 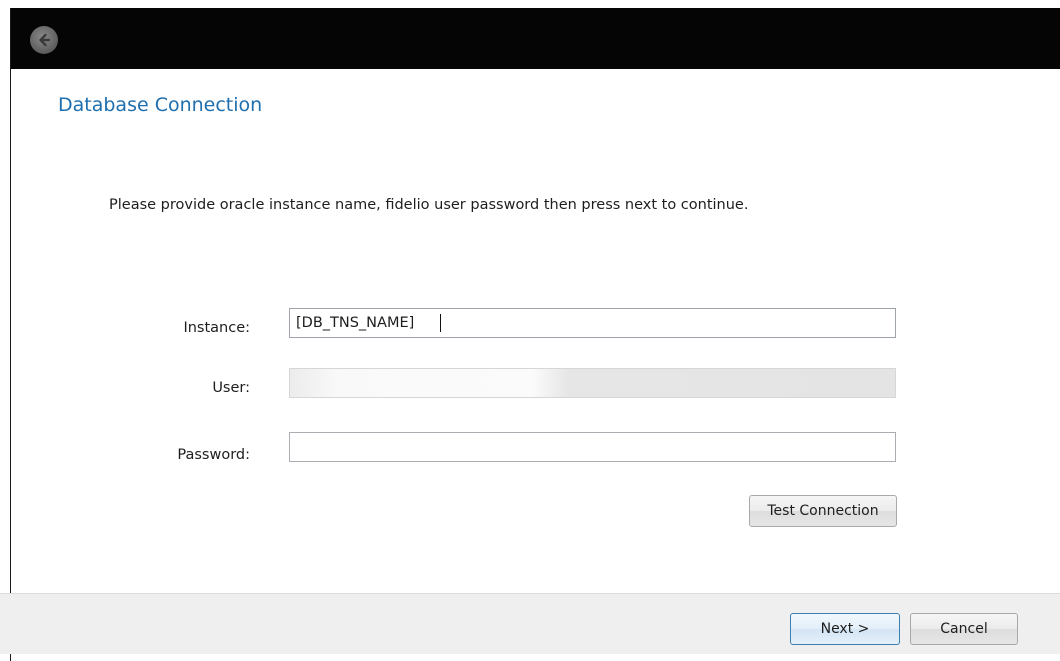 I want to click on user-label: User:, so click(x=231, y=388).